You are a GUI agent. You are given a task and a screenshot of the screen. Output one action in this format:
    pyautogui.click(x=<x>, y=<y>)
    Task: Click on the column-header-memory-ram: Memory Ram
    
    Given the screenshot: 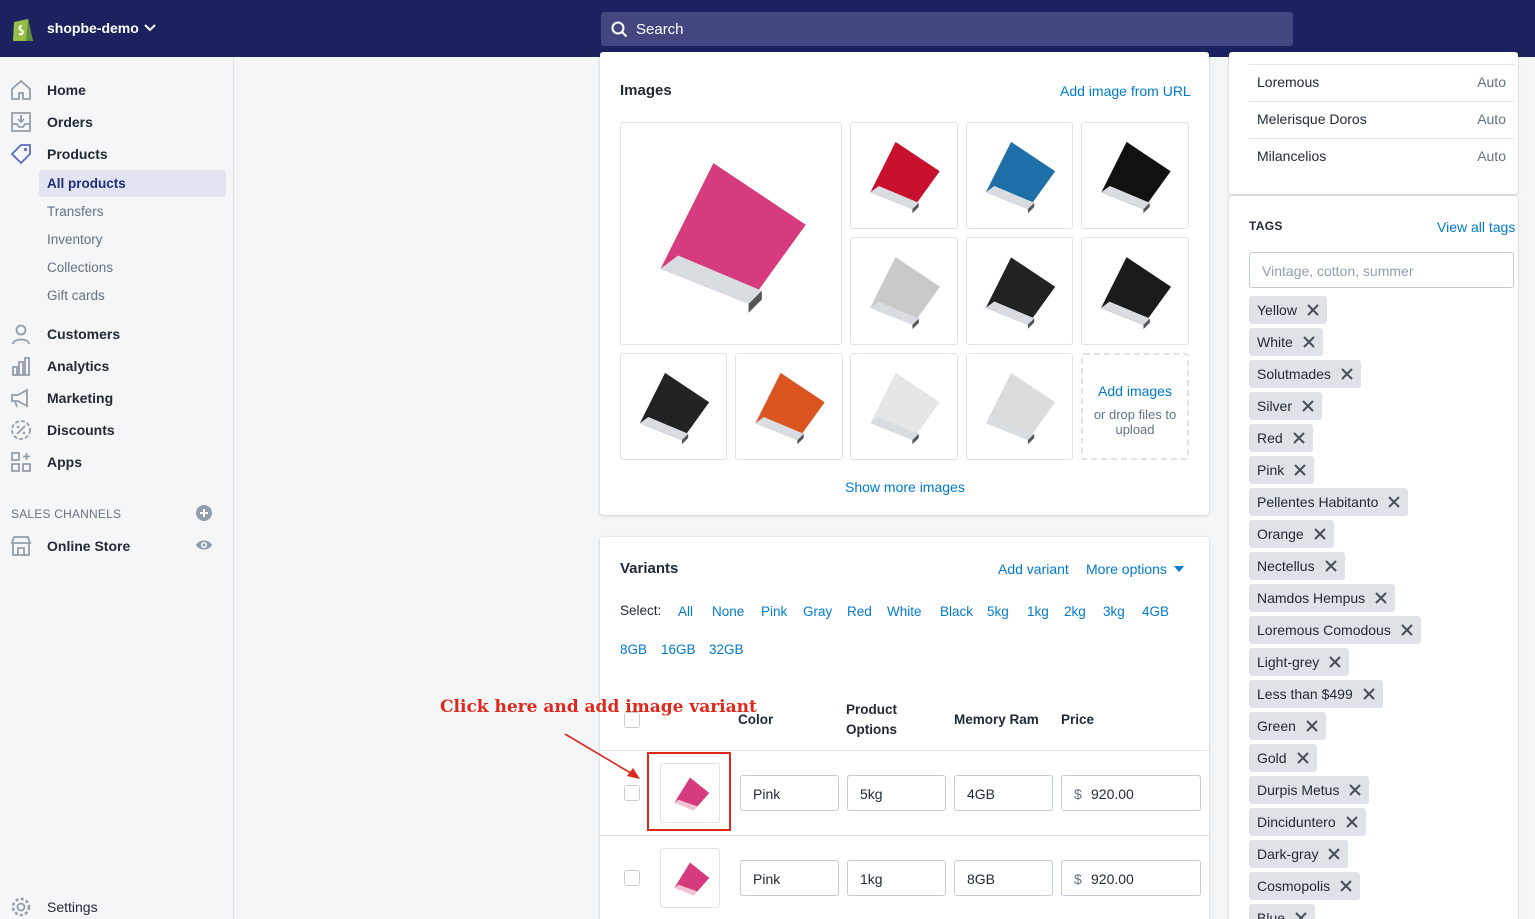 What is the action you would take?
    pyautogui.click(x=996, y=720)
    